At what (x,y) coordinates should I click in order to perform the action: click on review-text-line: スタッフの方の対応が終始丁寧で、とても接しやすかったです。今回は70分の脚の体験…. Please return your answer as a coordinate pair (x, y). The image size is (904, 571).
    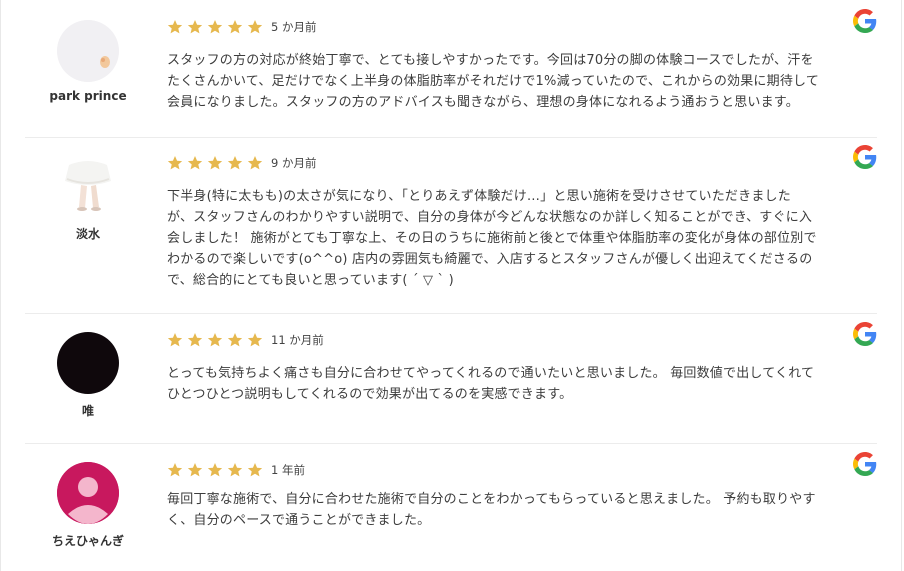
    Looking at the image, I should click on (490, 60).